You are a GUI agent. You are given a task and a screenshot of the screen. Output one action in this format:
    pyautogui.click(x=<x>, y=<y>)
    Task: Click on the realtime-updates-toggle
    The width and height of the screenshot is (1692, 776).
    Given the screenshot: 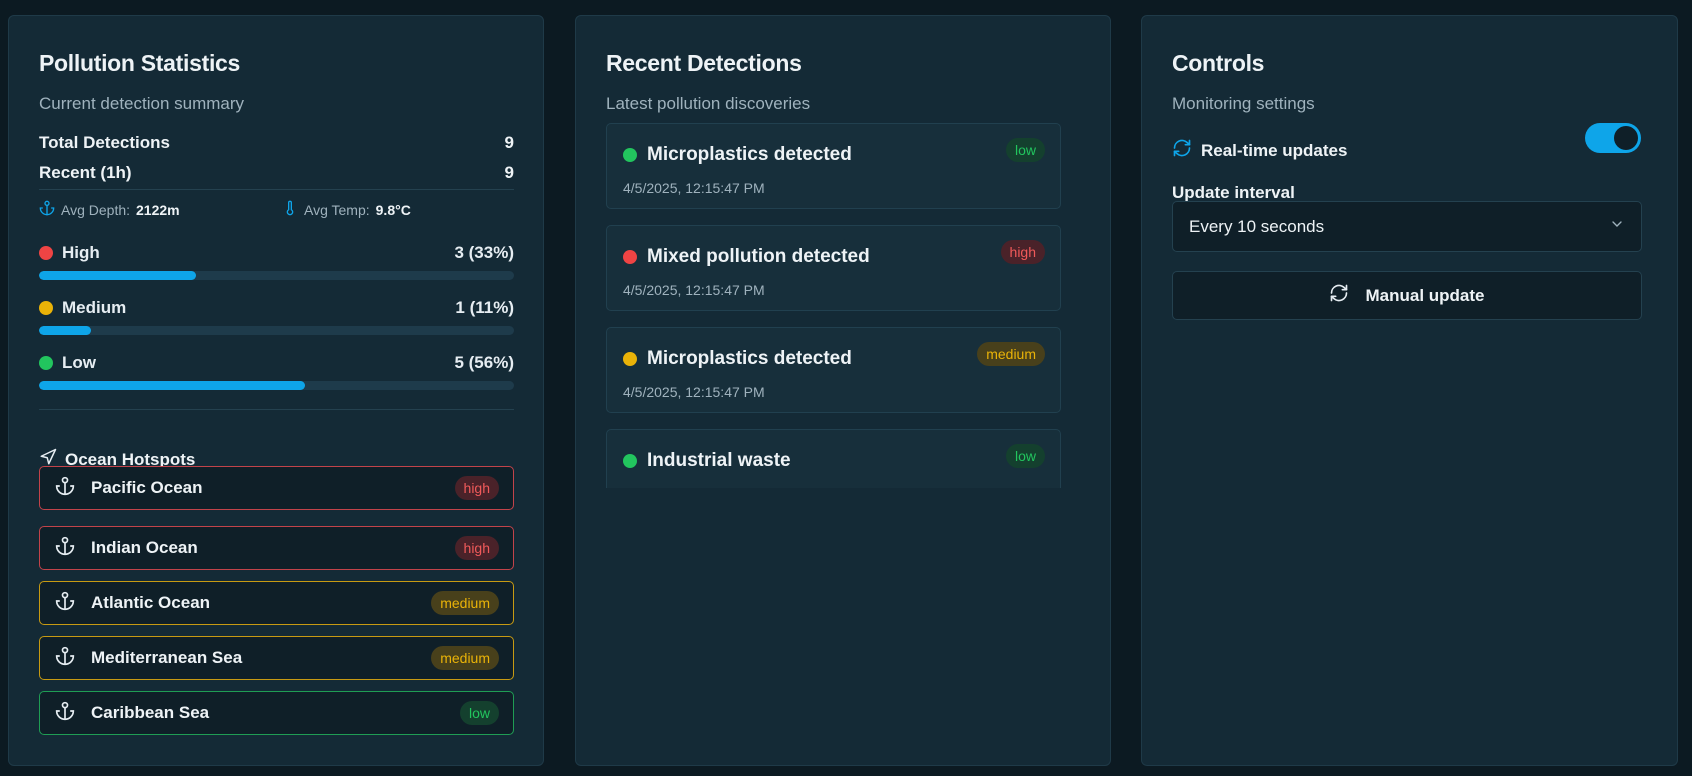 What is the action you would take?
    pyautogui.click(x=1613, y=138)
    